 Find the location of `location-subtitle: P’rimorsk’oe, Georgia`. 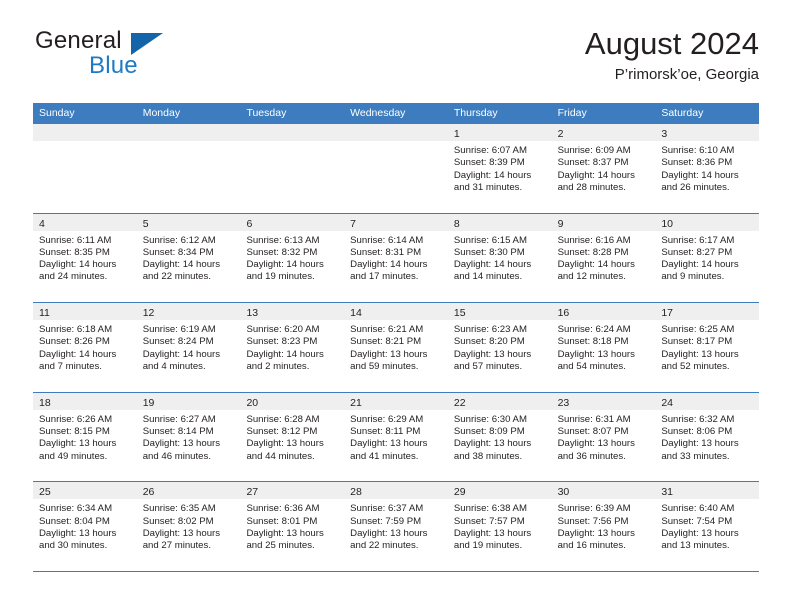

location-subtitle: P’rimorsk’oe, Georgia is located at coordinates (686, 74).